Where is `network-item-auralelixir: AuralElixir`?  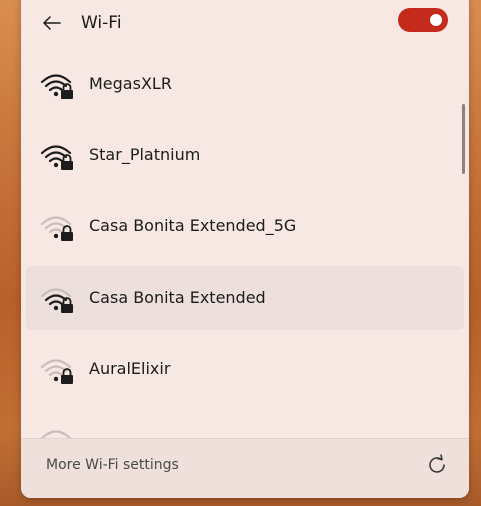 network-item-auralelixir: AuralElixir is located at coordinates (245, 369).